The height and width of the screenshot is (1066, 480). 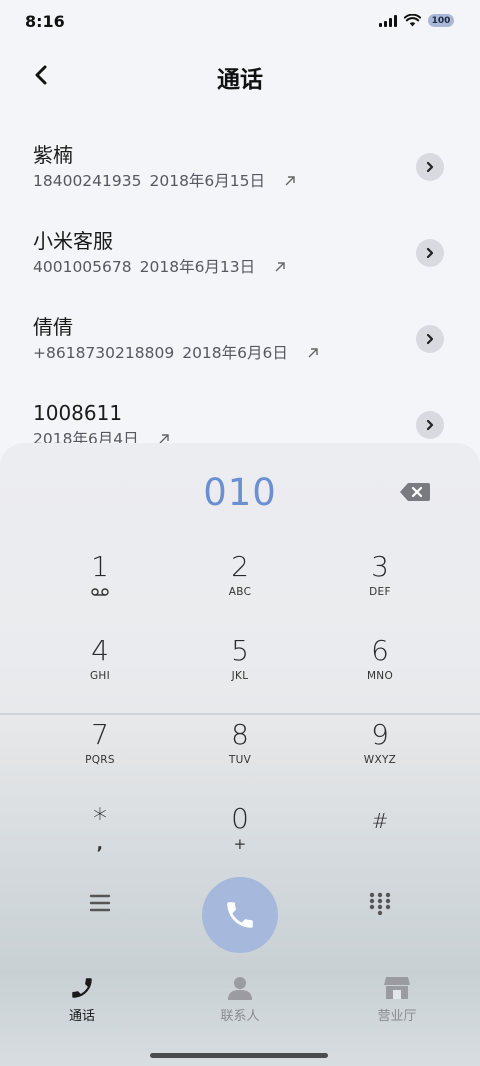 What do you see at coordinates (240, 592) in the screenshot?
I see `key-letters: ABC` at bounding box center [240, 592].